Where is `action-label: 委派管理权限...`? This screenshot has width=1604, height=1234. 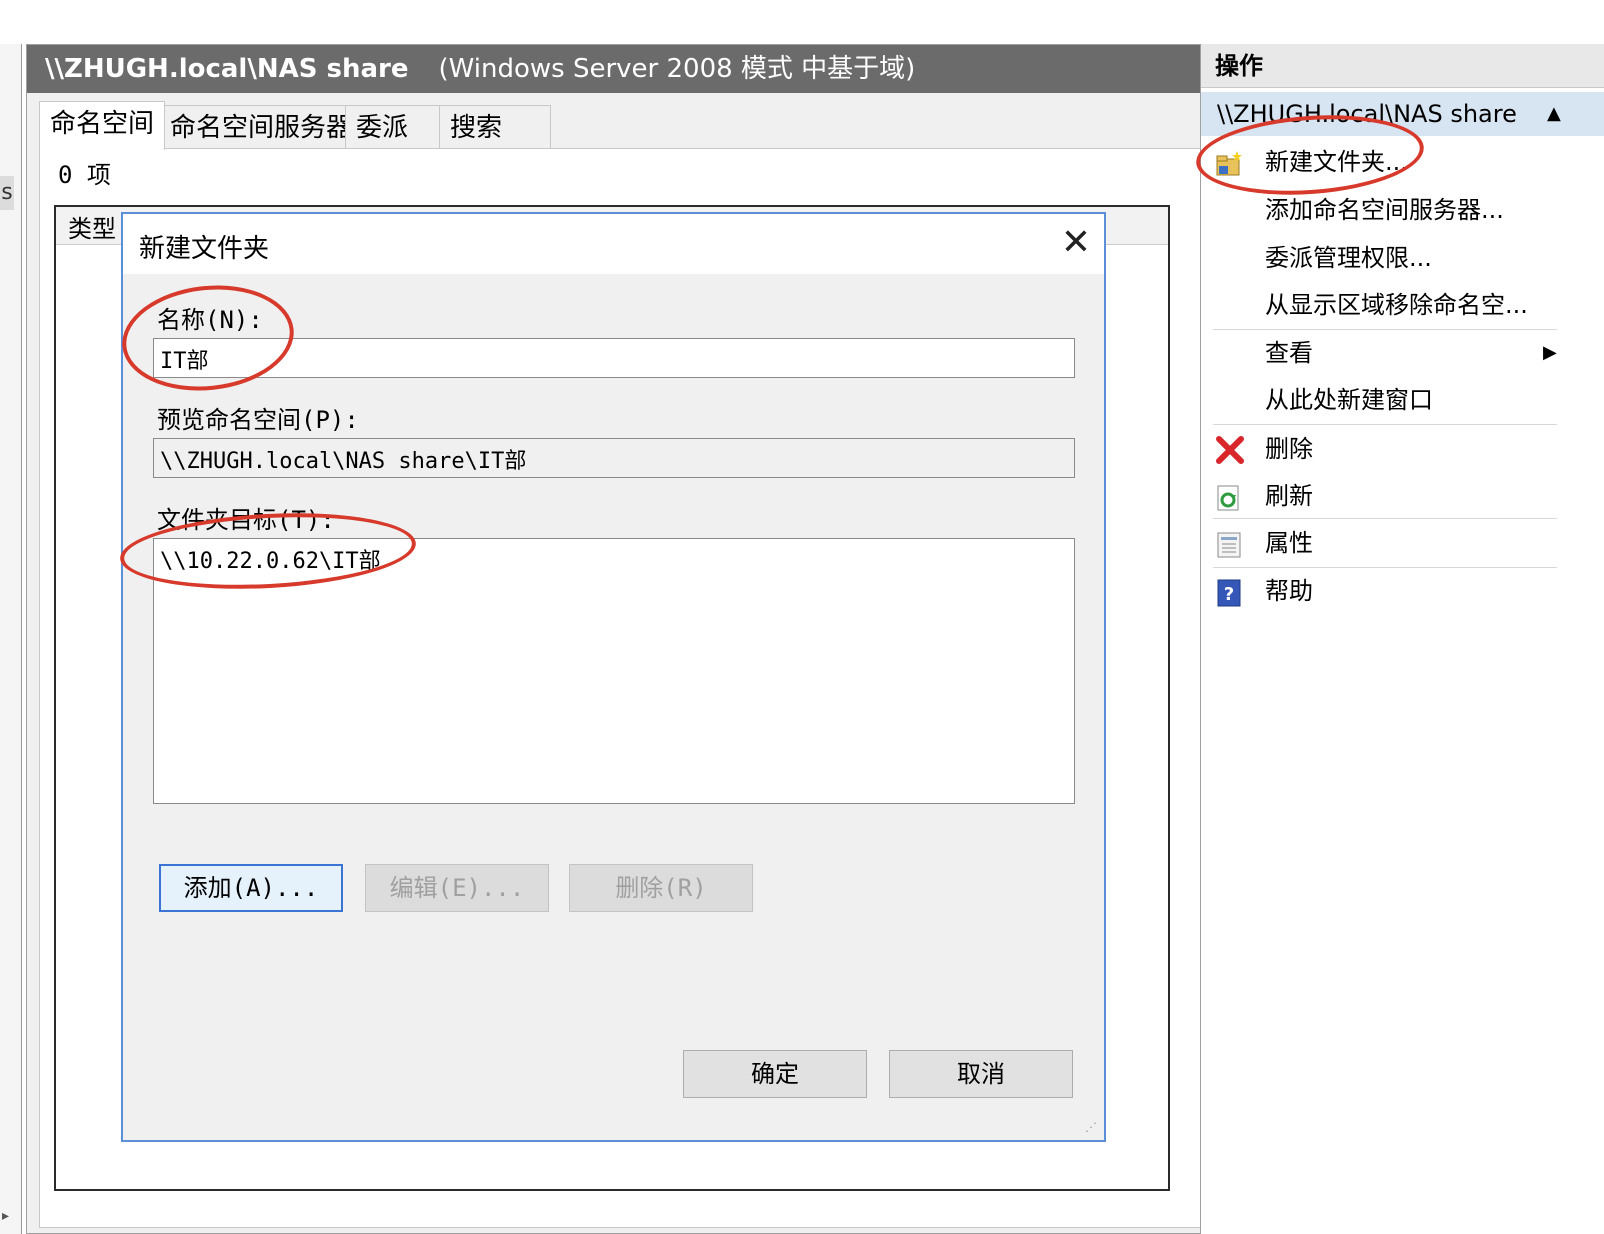
action-label: 委派管理权限... is located at coordinates (1348, 258).